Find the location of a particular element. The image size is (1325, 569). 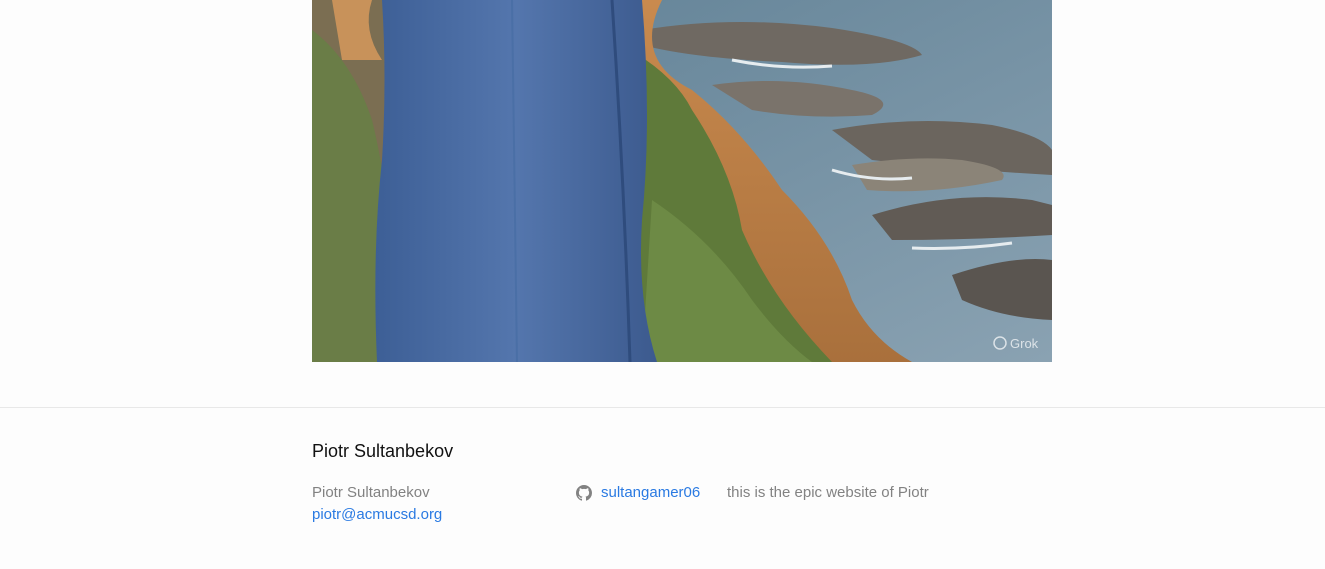

footer-heading: Piotr Sultanbekov is located at coordinates (383, 451).